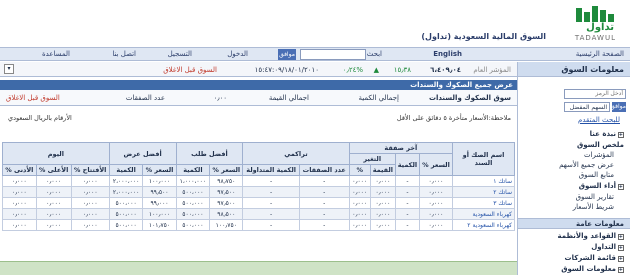  What do you see at coordinates (594, 258) in the screenshot?
I see `sidebar-item-companies: +قائمة الشركات` at bounding box center [594, 258].